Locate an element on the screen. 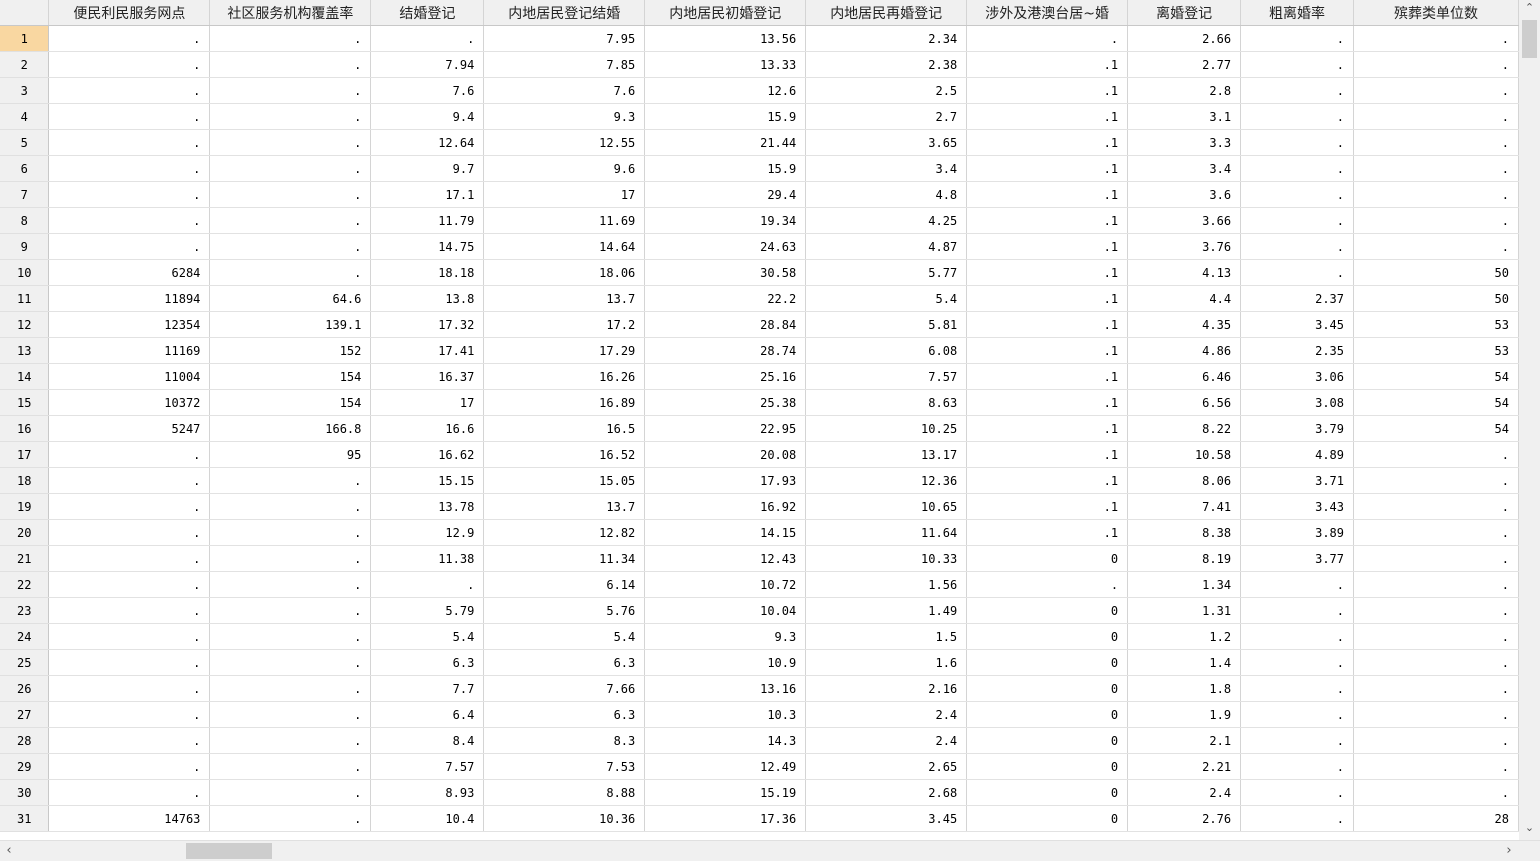 The height and width of the screenshot is (861, 1540). table-cell: 21.44 is located at coordinates (725, 142).